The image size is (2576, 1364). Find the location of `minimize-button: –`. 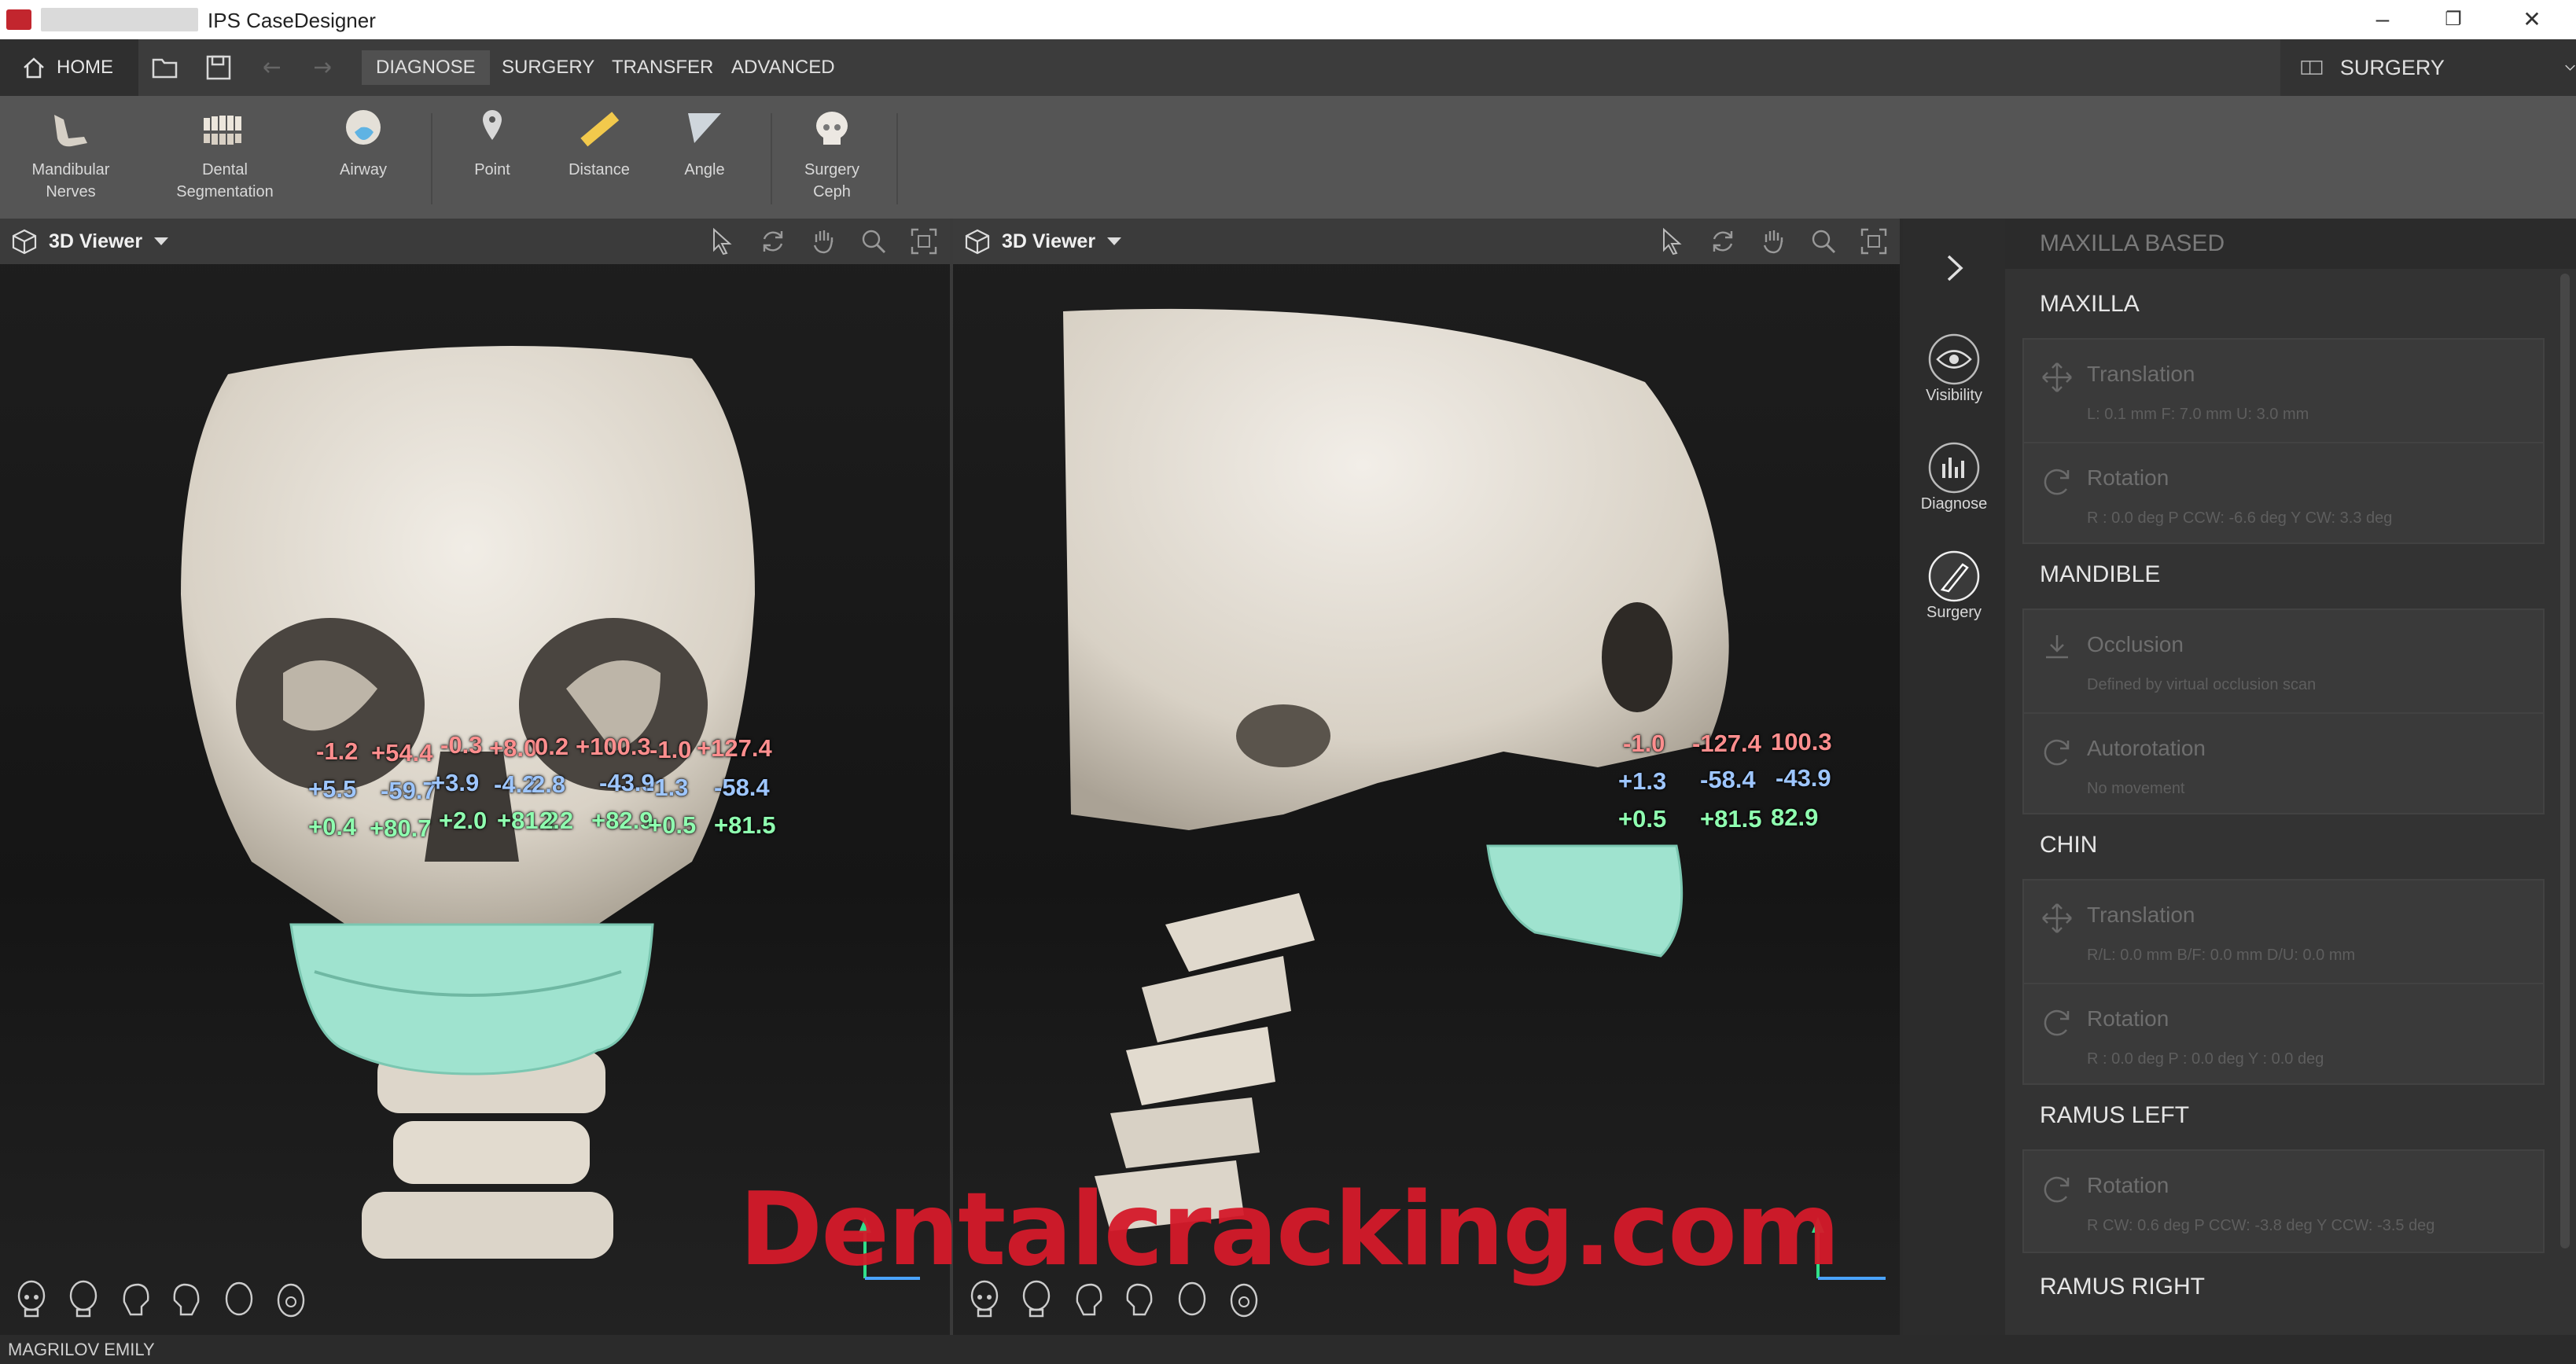

minimize-button: – is located at coordinates (2383, 19).